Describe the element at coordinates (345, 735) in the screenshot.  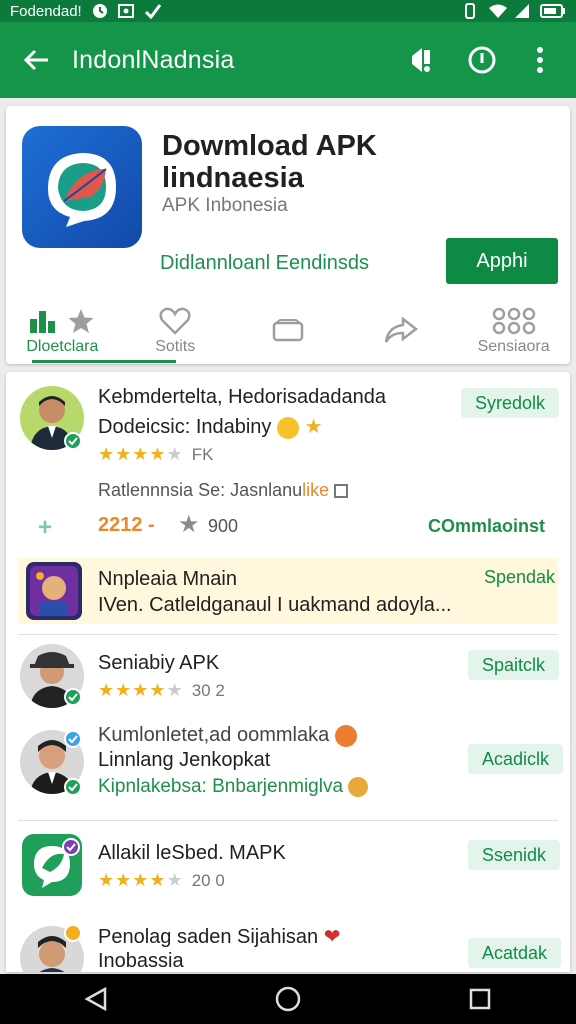
I see `heart-eyes-emoji-icon` at that location.